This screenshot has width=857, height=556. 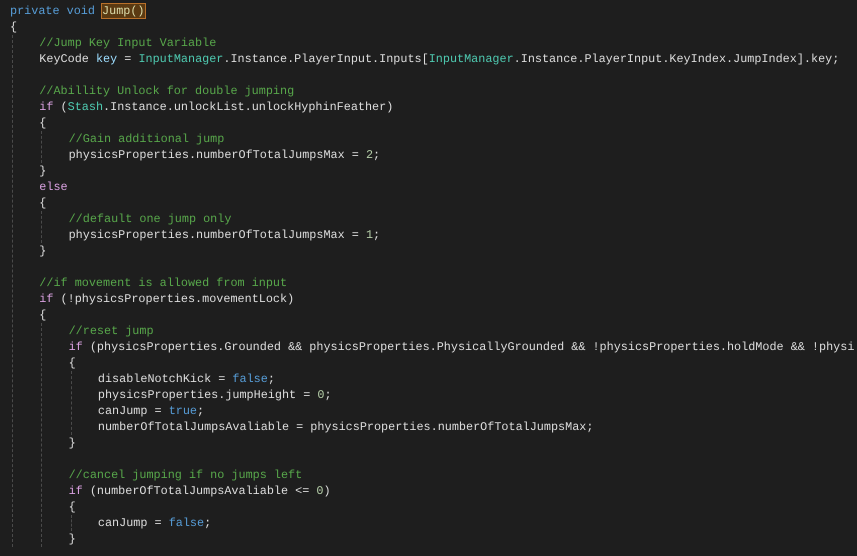 What do you see at coordinates (146, 139) in the screenshot?
I see `code-line: //Gain additional jump` at bounding box center [146, 139].